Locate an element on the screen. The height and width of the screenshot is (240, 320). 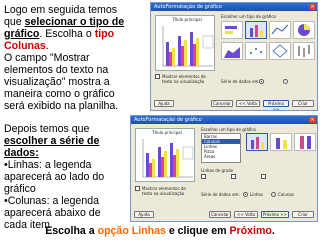
line: aparecerá abaixo de is located at coordinates (52, 213).